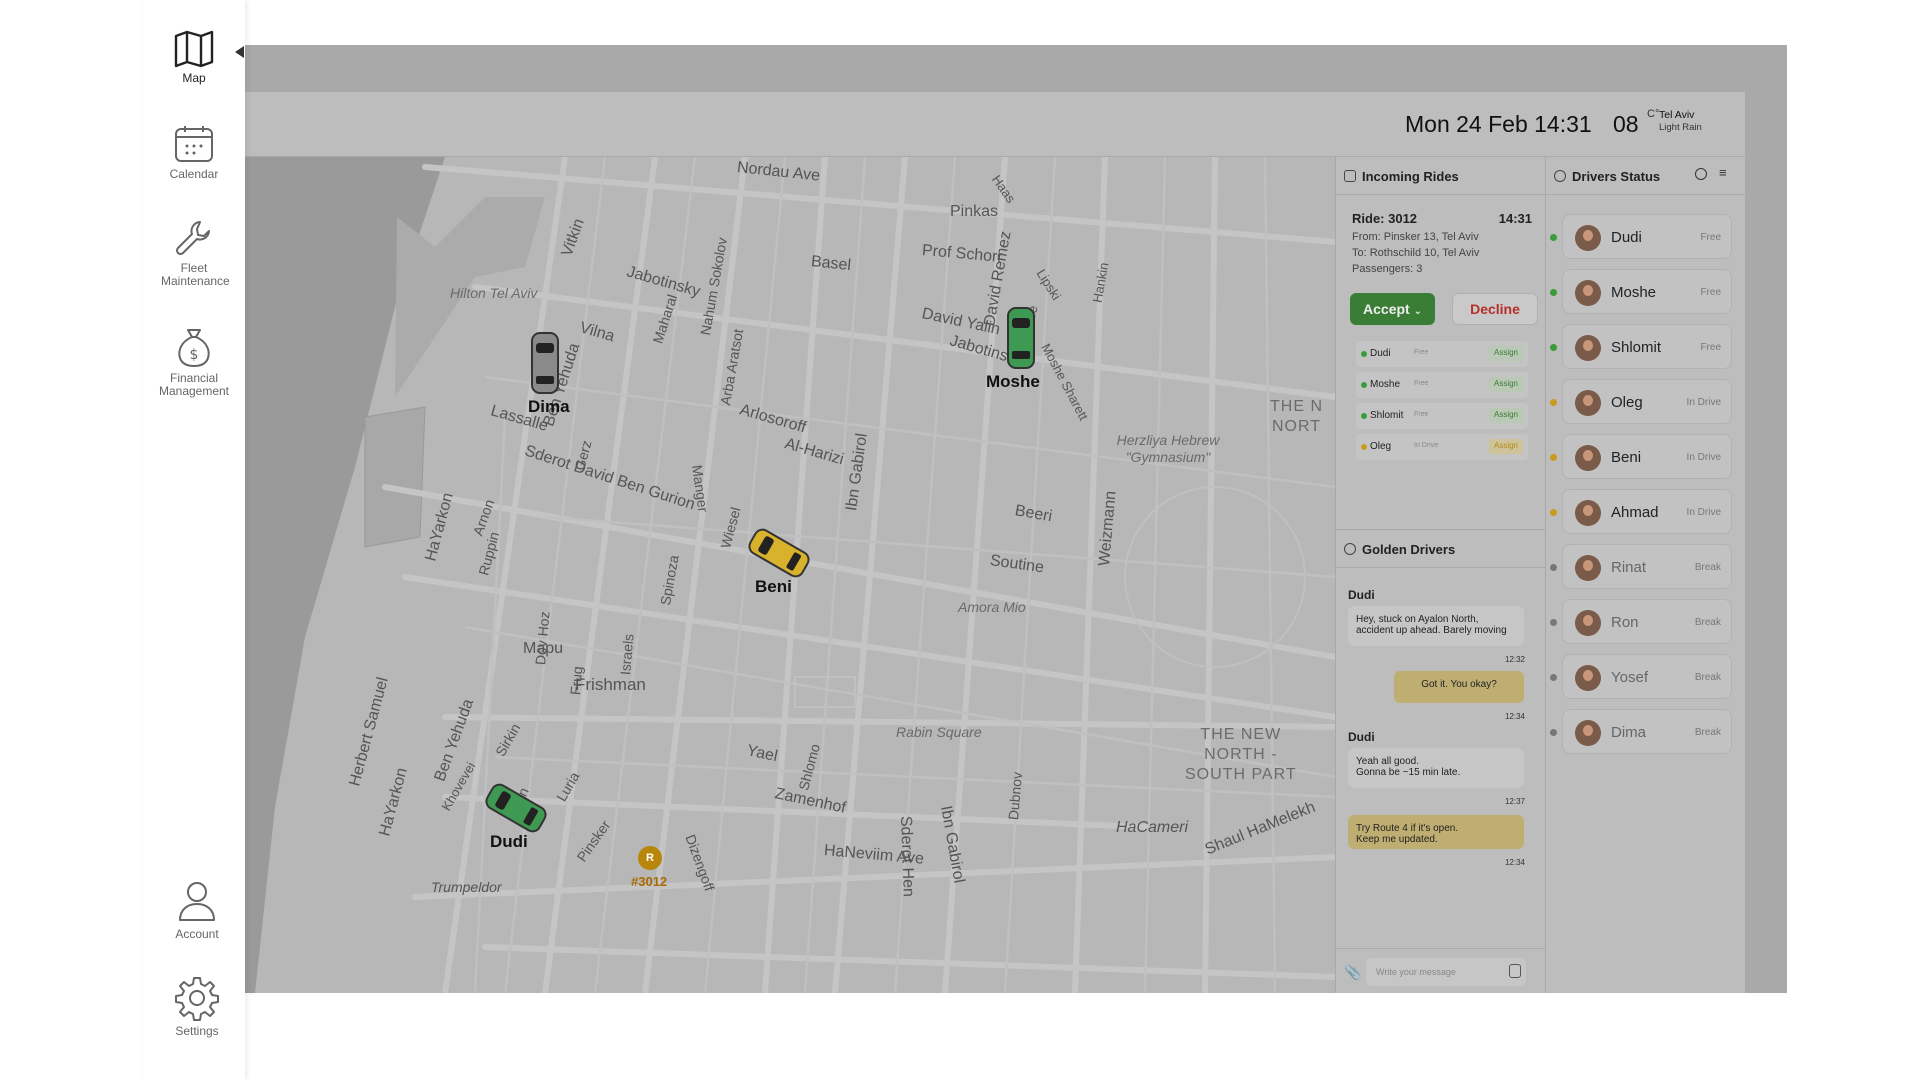 The height and width of the screenshot is (1080, 1920). I want to click on gear-icon, so click(197, 999).